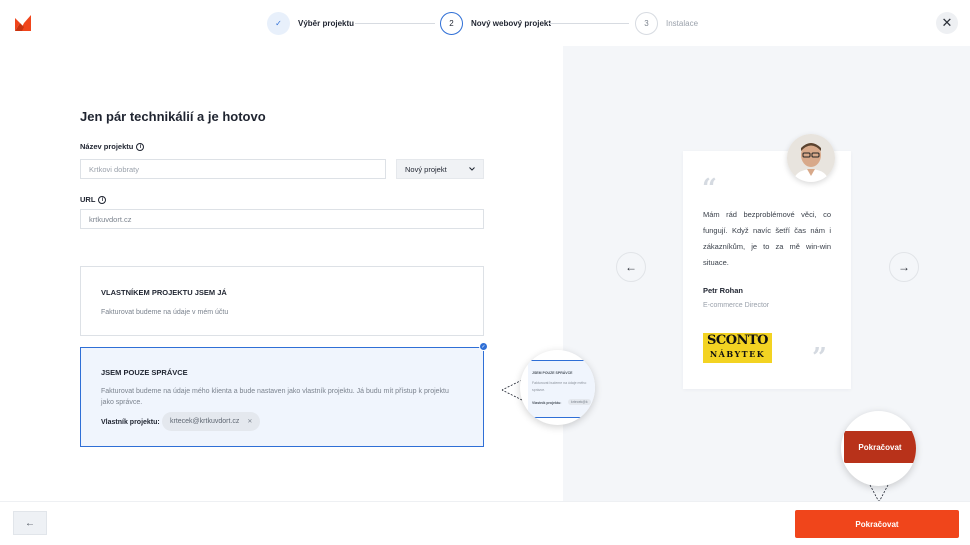 The width and height of the screenshot is (970, 545). What do you see at coordinates (249, 421) in the screenshot?
I see `remove-icon: ✕` at bounding box center [249, 421].